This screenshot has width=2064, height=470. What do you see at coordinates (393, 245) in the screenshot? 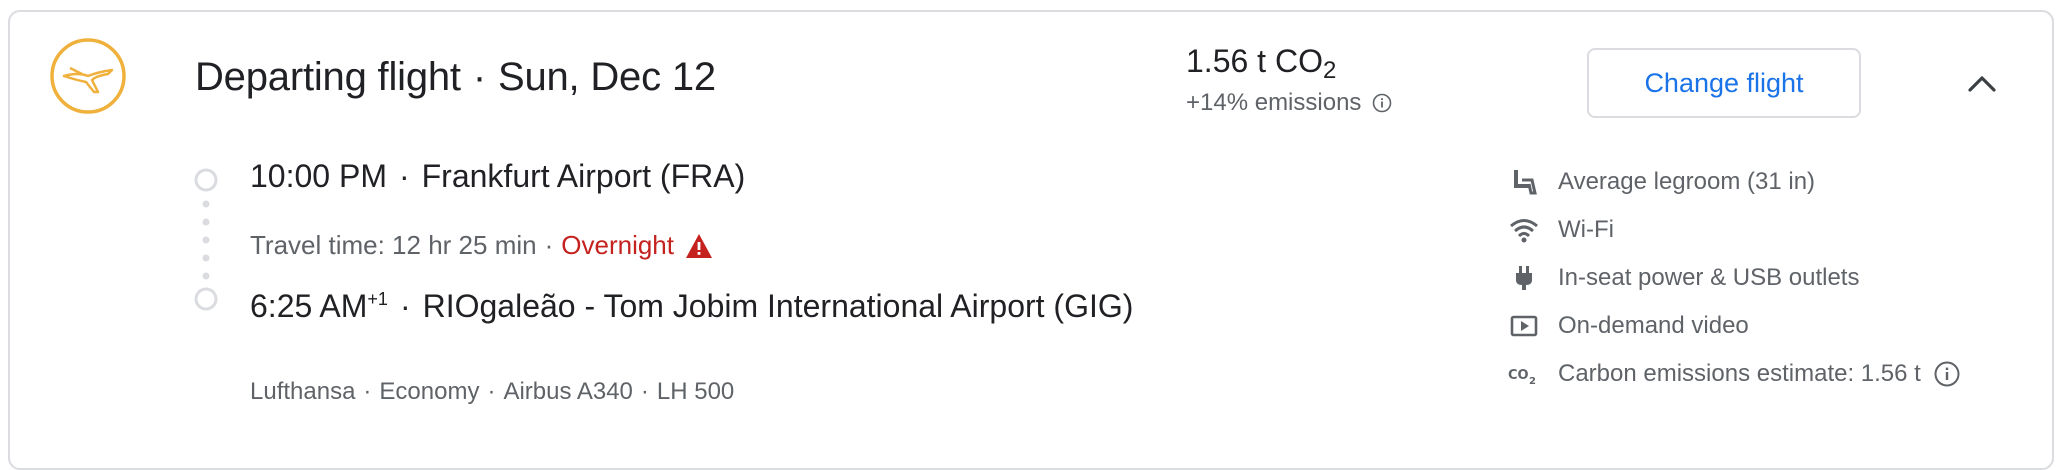
I see `travel-time: Travel time: 12 hr 25 min` at bounding box center [393, 245].